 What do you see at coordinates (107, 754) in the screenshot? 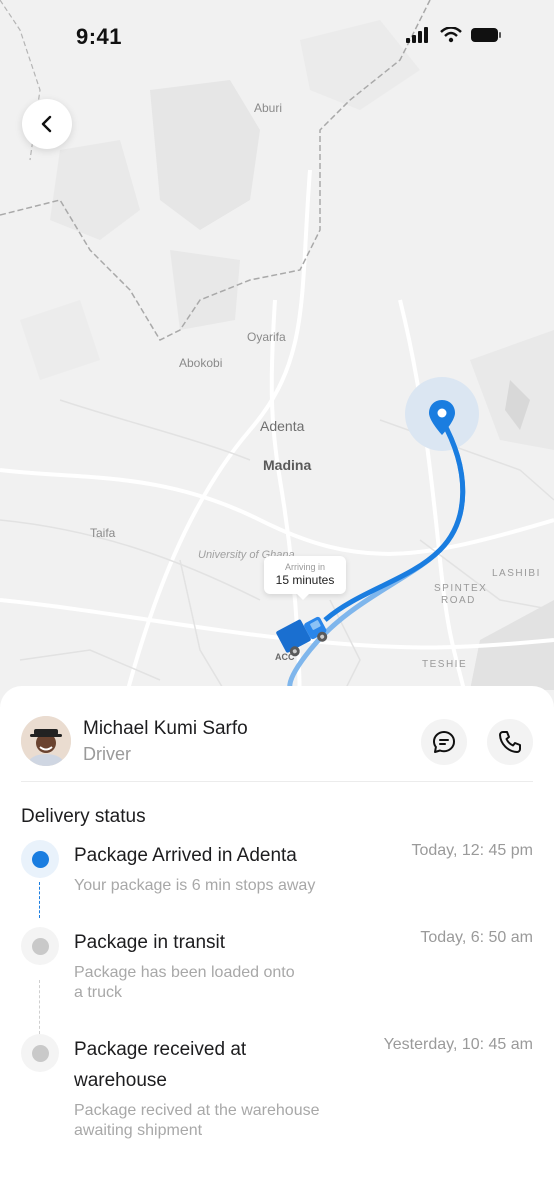
I see `driver-role: Driver` at bounding box center [107, 754].